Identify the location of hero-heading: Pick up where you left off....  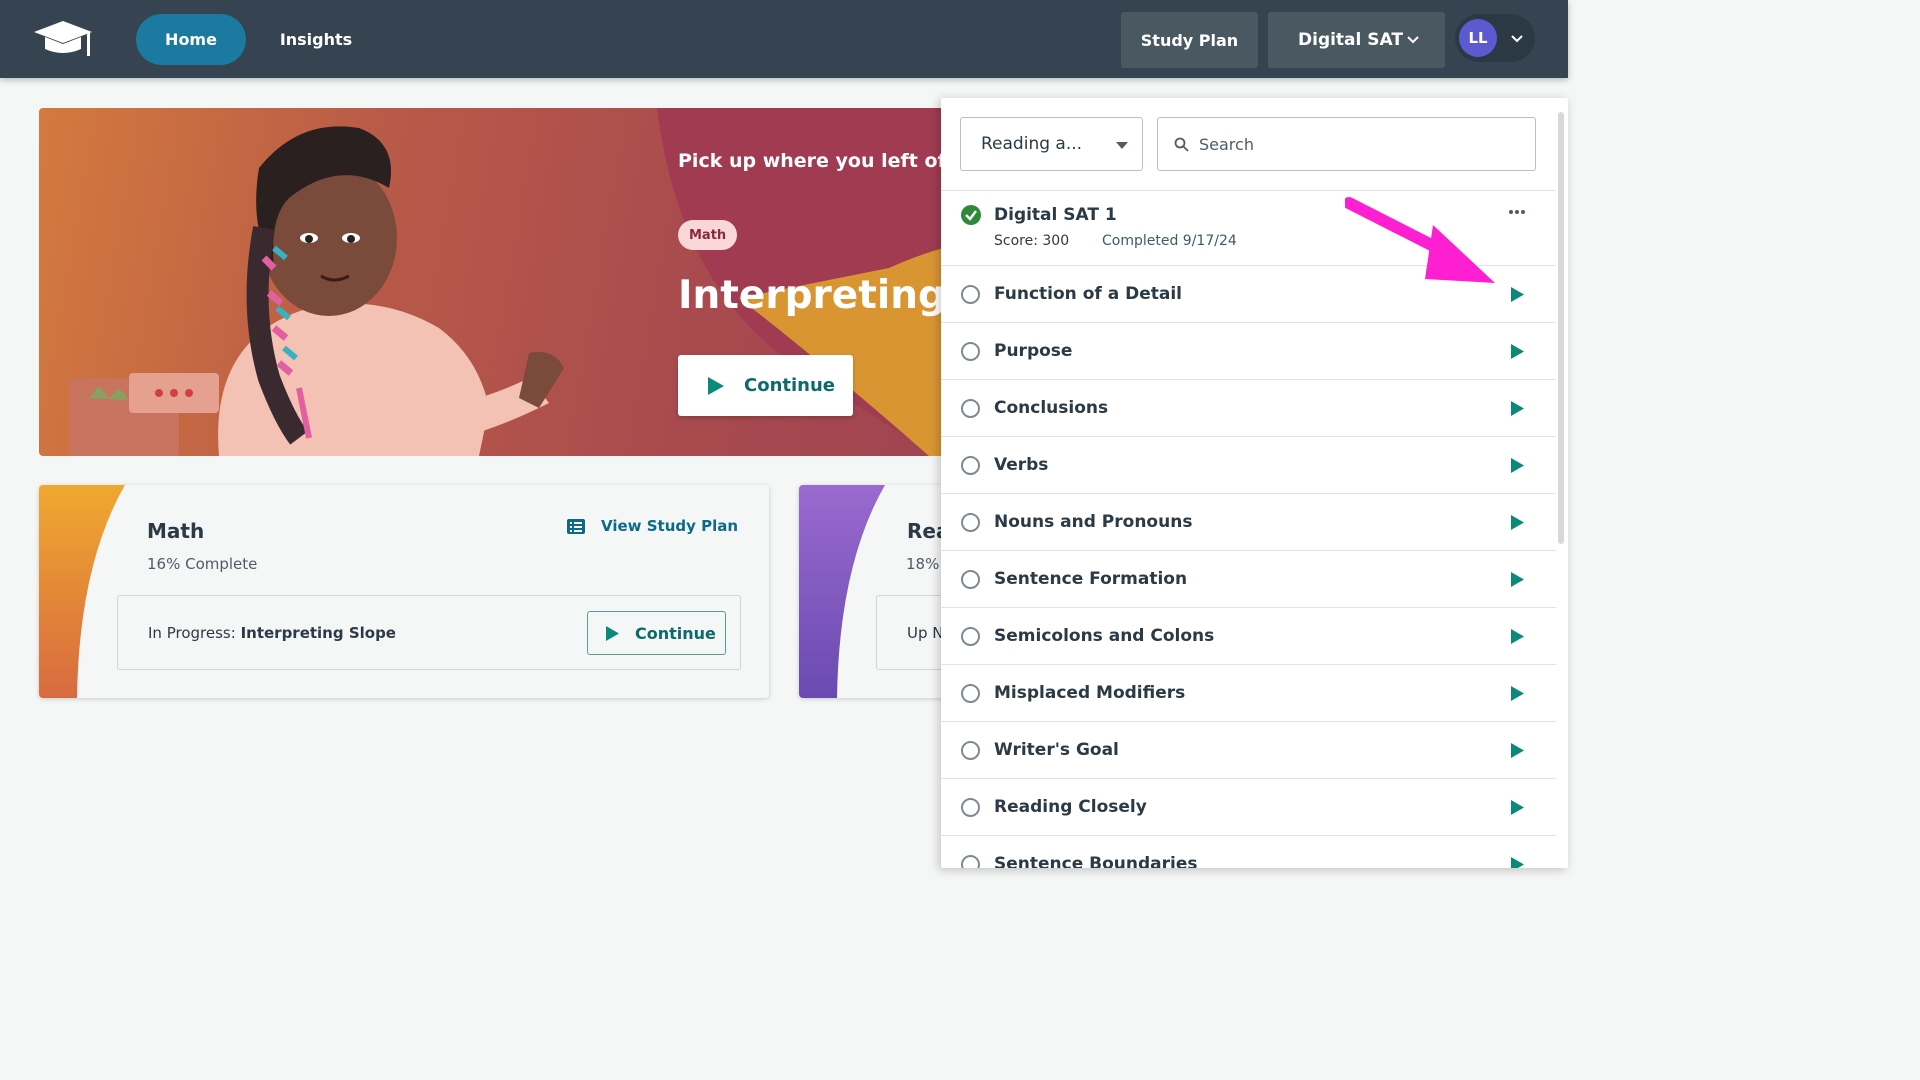
(826, 161).